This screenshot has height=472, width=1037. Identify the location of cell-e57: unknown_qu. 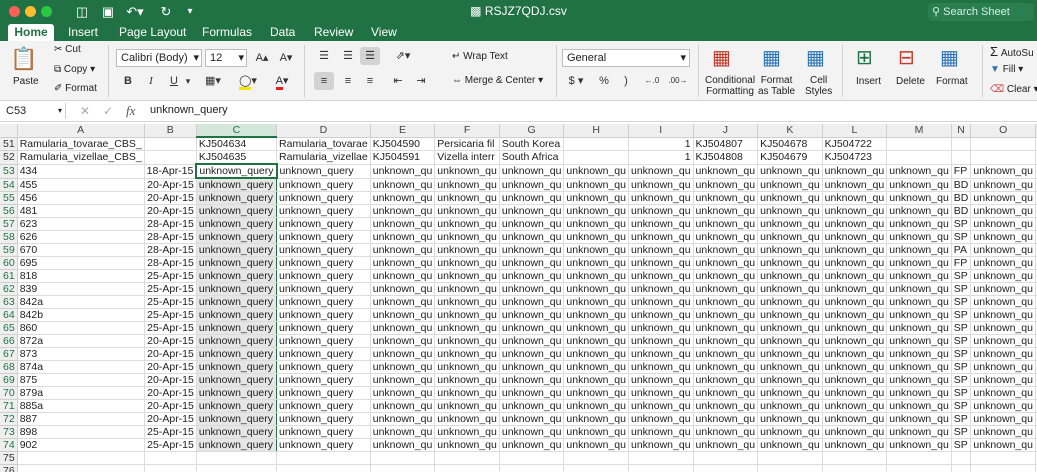
(403, 224).